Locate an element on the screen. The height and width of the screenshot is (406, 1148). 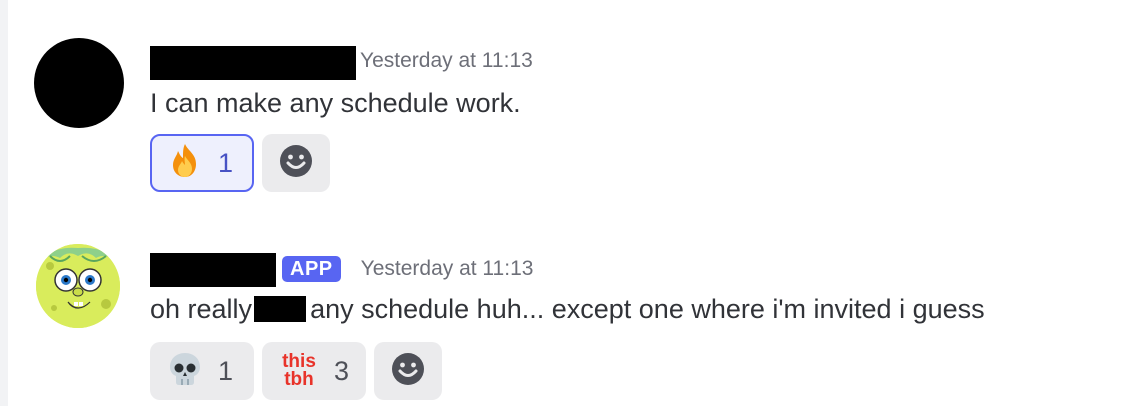
reactions-bar: 1 this tbh 3 is located at coordinates (296, 371).